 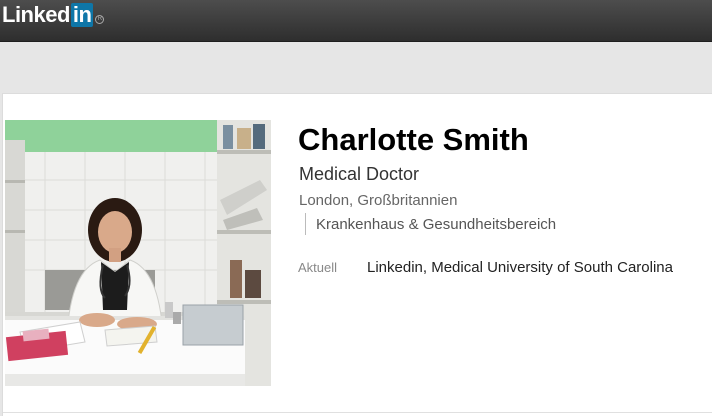 I want to click on profile-name: Charlotte Smith, so click(x=413, y=139).